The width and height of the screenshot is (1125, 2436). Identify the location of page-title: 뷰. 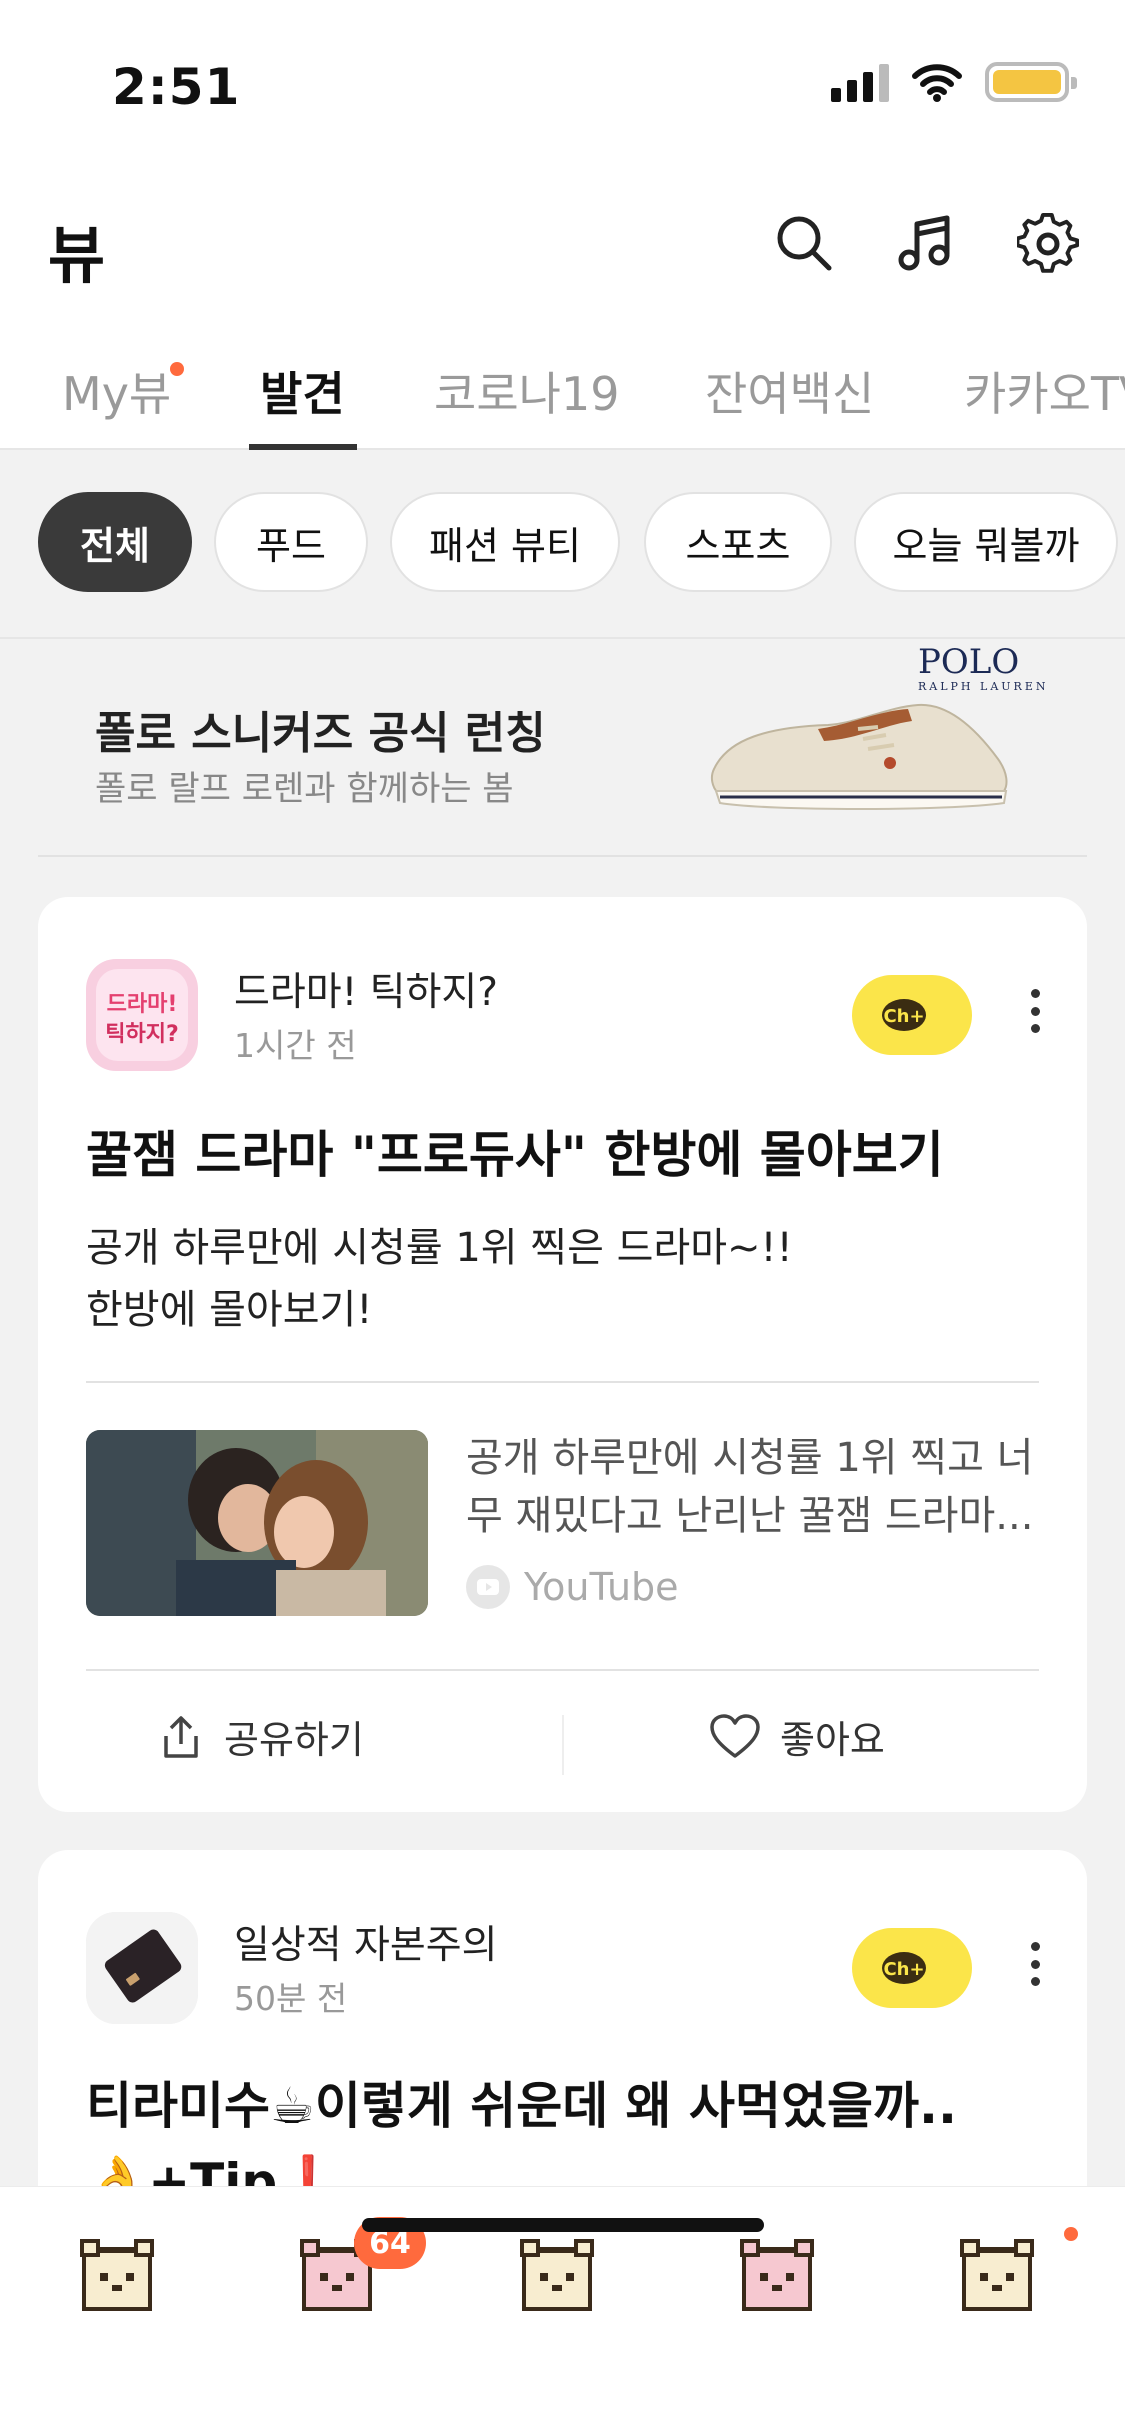
(77, 255).